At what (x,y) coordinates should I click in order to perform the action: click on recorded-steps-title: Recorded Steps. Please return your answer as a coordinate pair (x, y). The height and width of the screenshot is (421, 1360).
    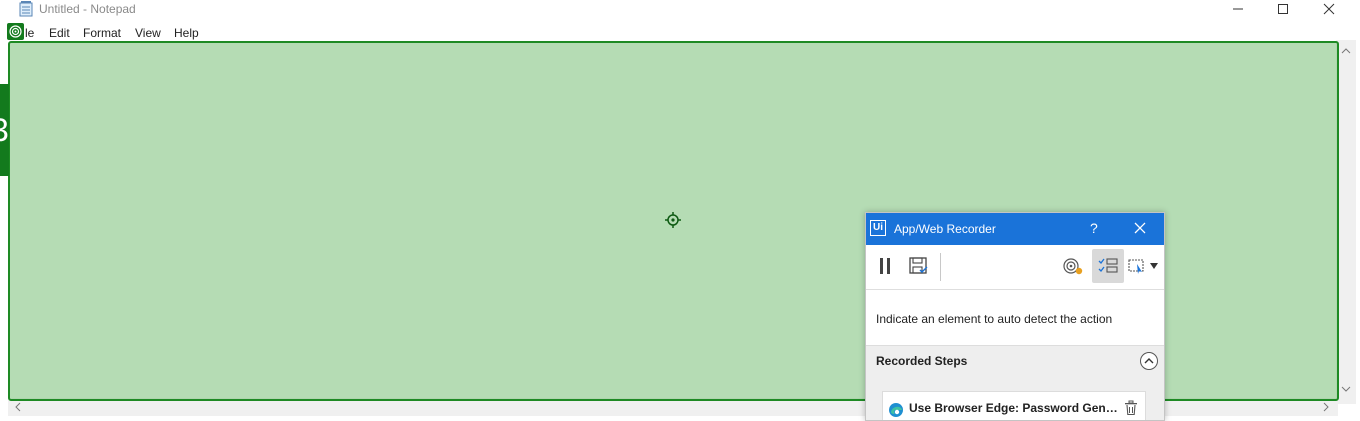
    Looking at the image, I should click on (922, 361).